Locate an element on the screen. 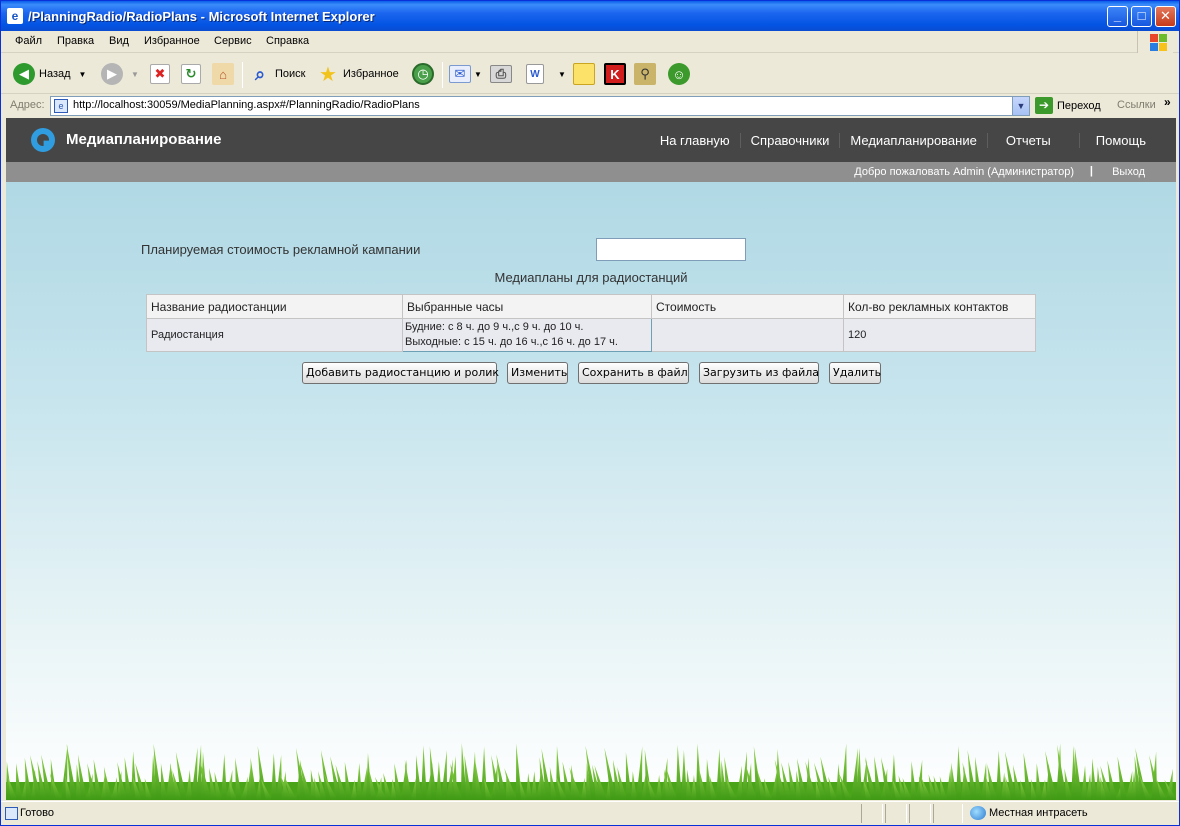  favorites-button: ★ Избранное is located at coordinates (358, 74).